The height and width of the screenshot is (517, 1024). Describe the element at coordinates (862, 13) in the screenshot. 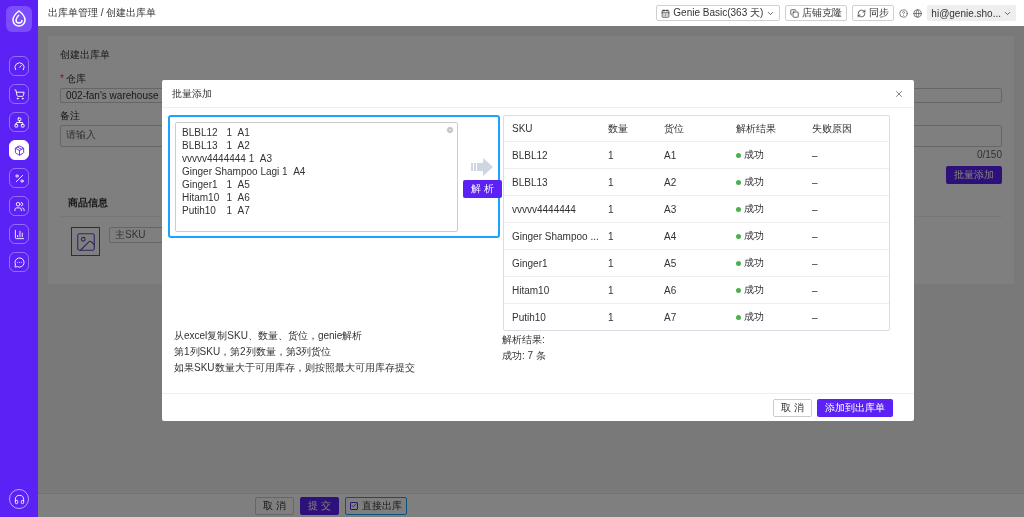

I see `refresh-icon` at that location.